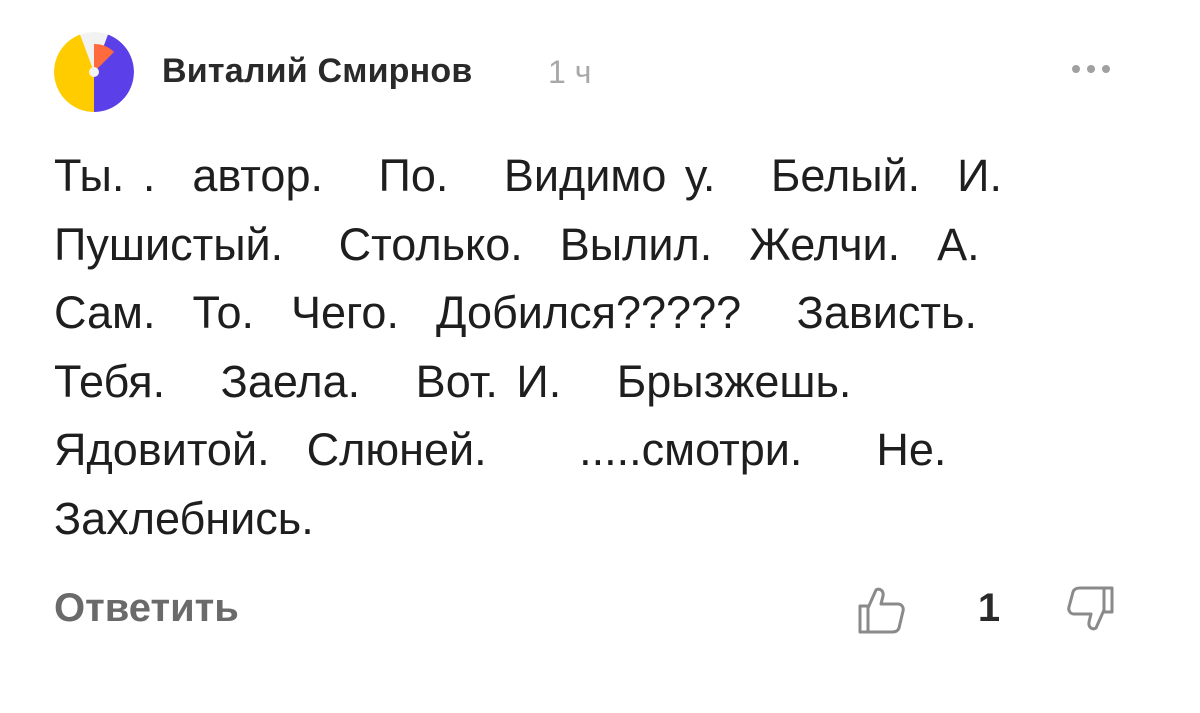 The width and height of the screenshot is (1200, 713). I want to click on more-dots-icon, so click(1091, 69).